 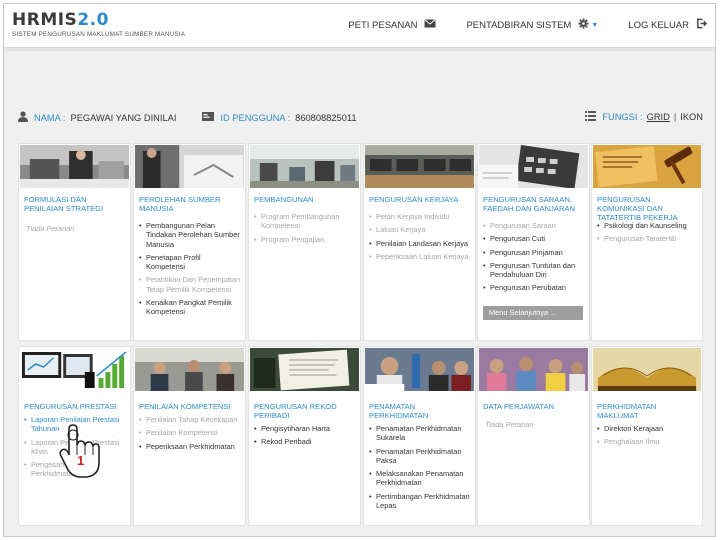 I want to click on function-label: FUNGSI :, so click(x=622, y=117).